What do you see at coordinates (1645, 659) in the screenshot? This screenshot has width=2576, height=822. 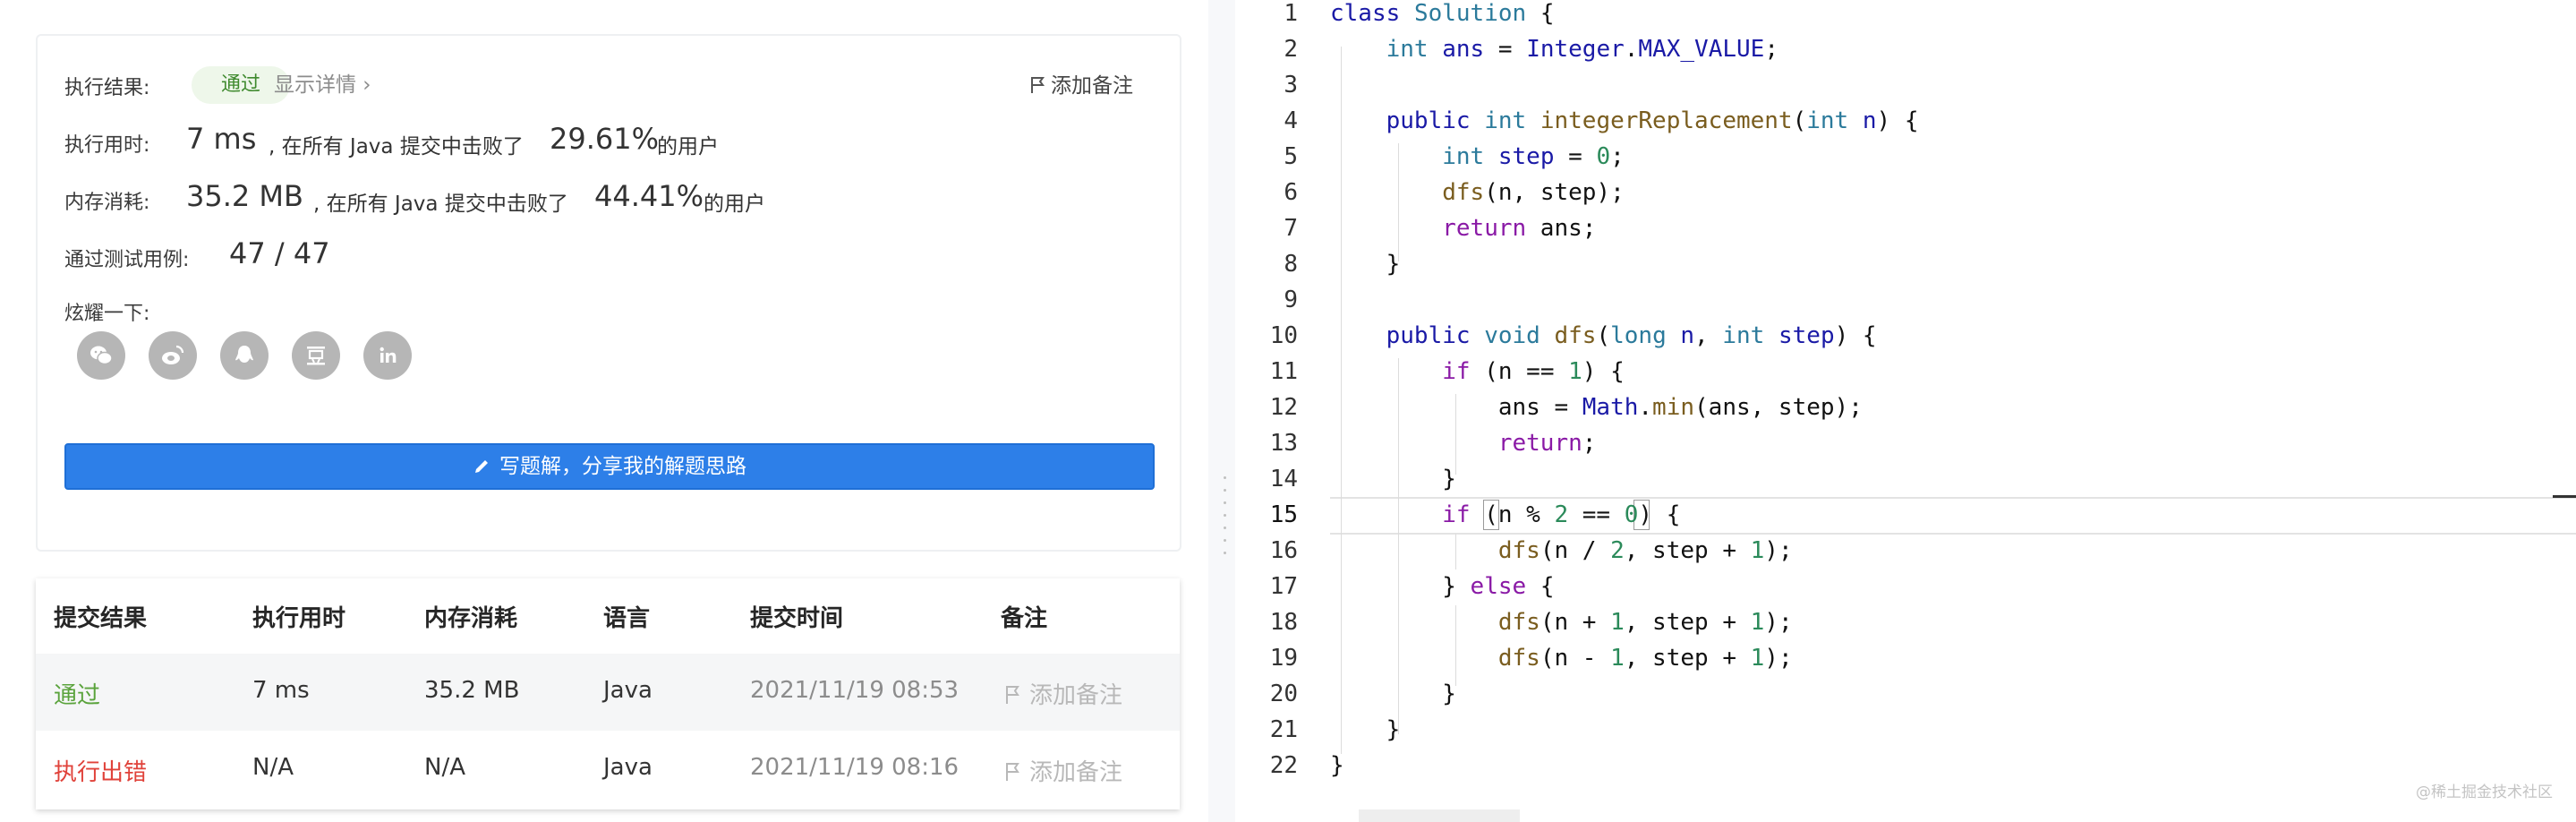 I see `code-line: dfs(n - 1, step + 1);` at bounding box center [1645, 659].